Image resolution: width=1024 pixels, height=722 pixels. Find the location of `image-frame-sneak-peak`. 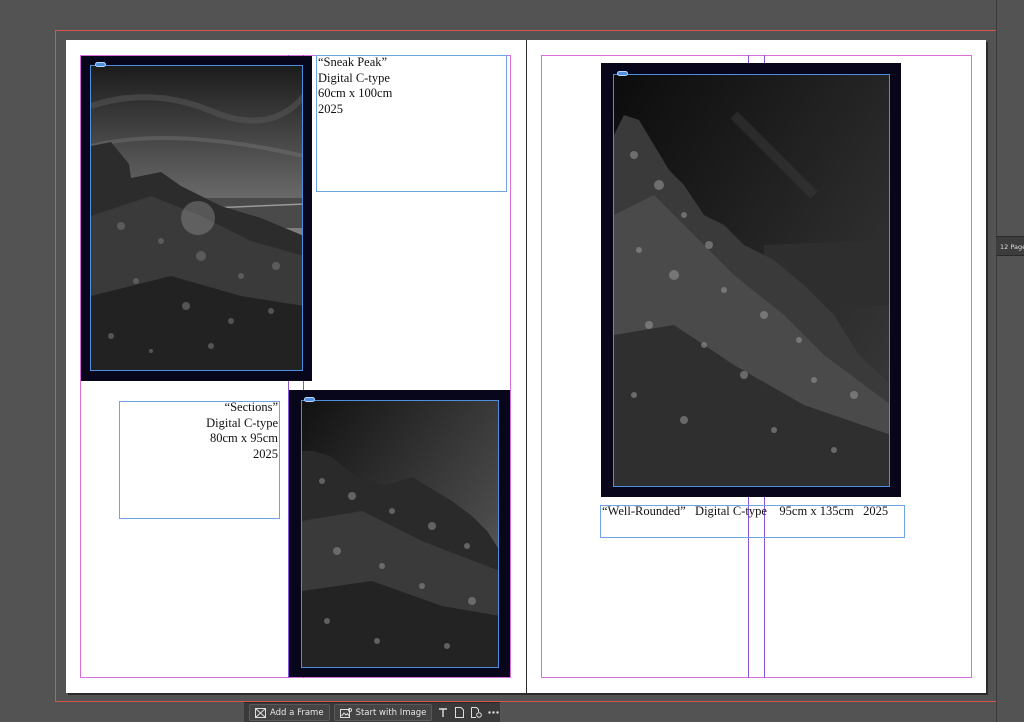

image-frame-sneak-peak is located at coordinates (196, 218).